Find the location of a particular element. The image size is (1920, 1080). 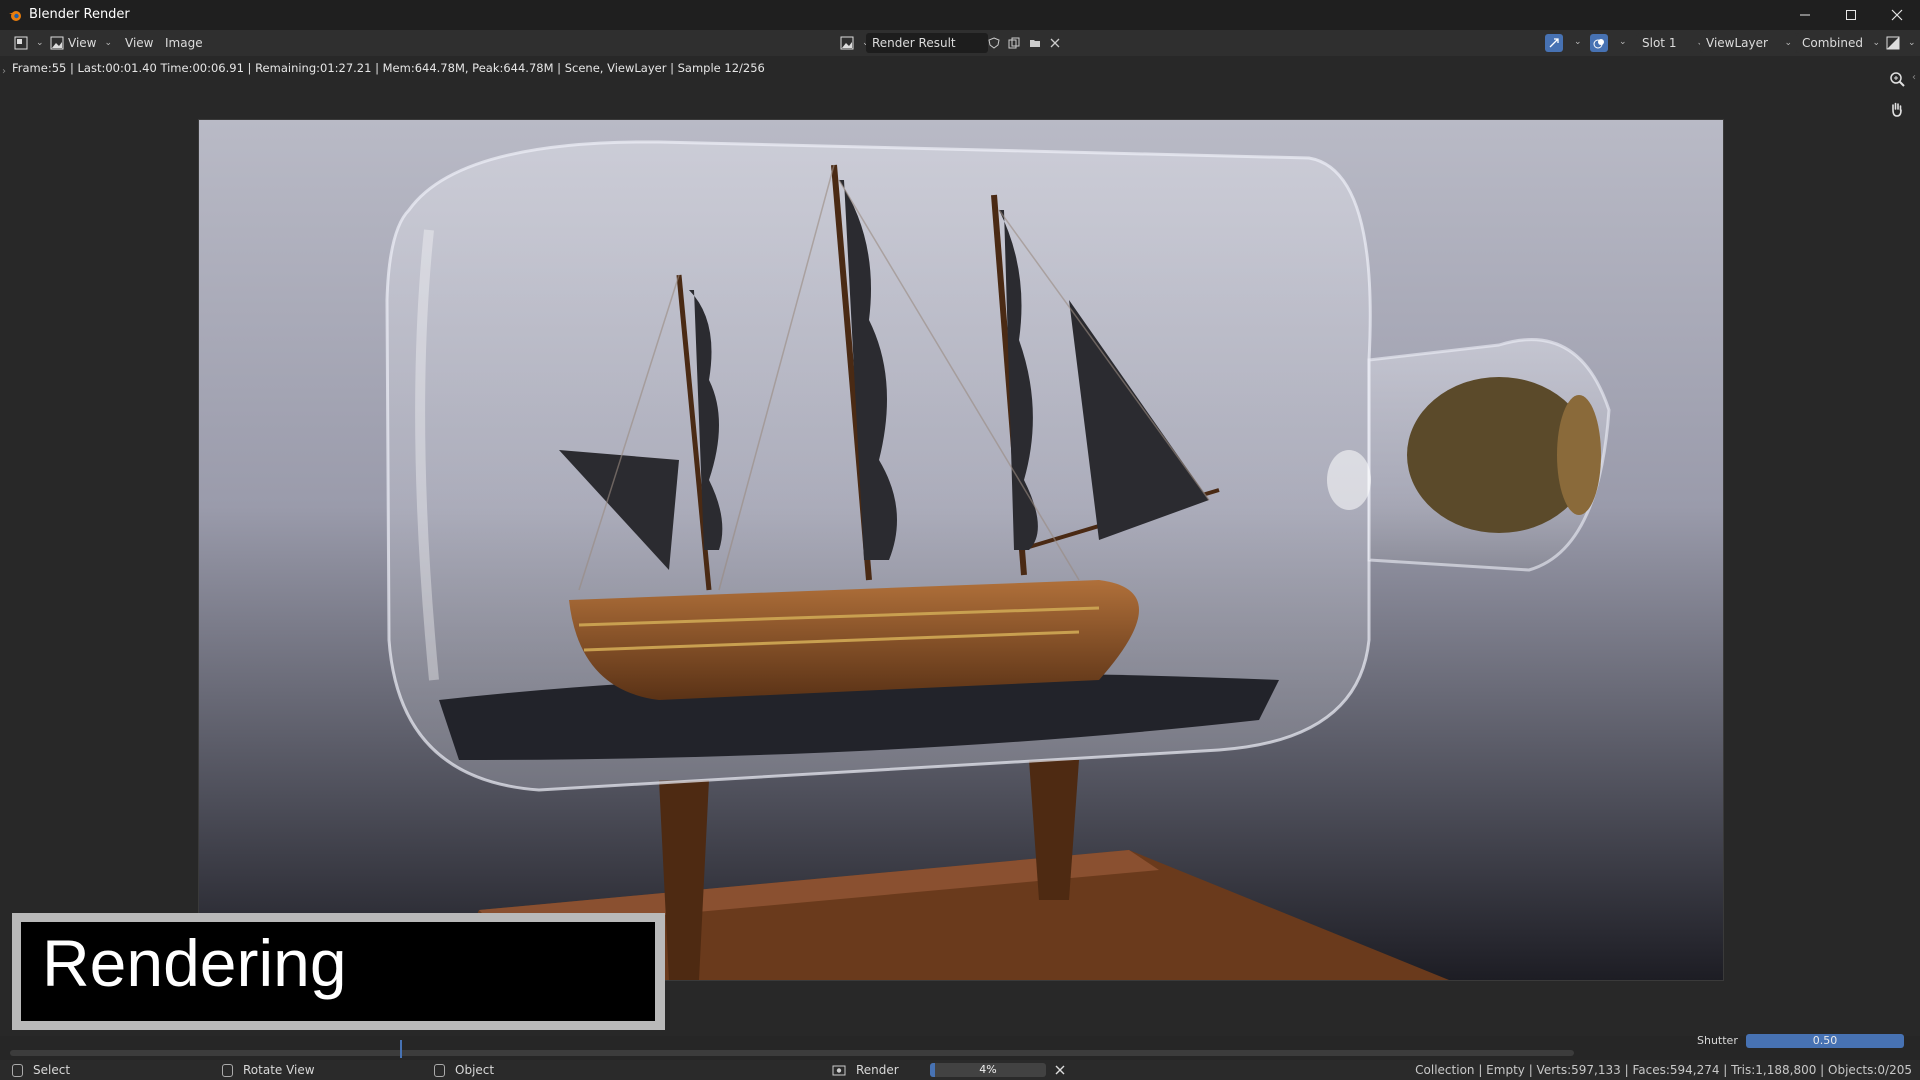

window-title: Blender Render is located at coordinates (79, 14).